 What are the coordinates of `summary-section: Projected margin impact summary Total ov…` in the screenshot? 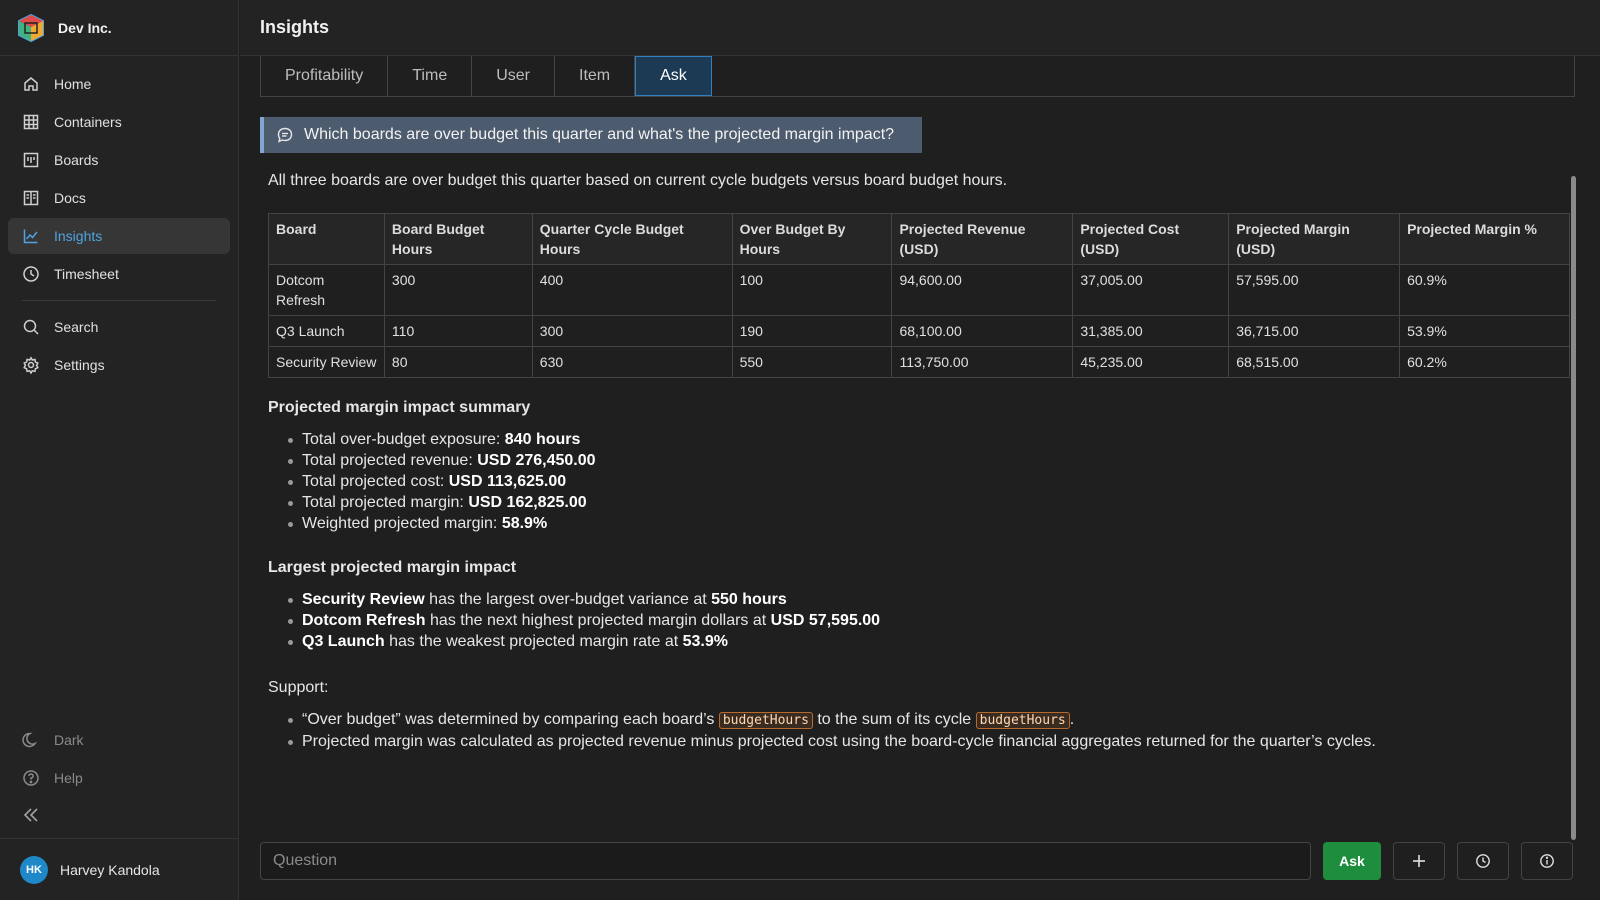 It's located at (432, 466).